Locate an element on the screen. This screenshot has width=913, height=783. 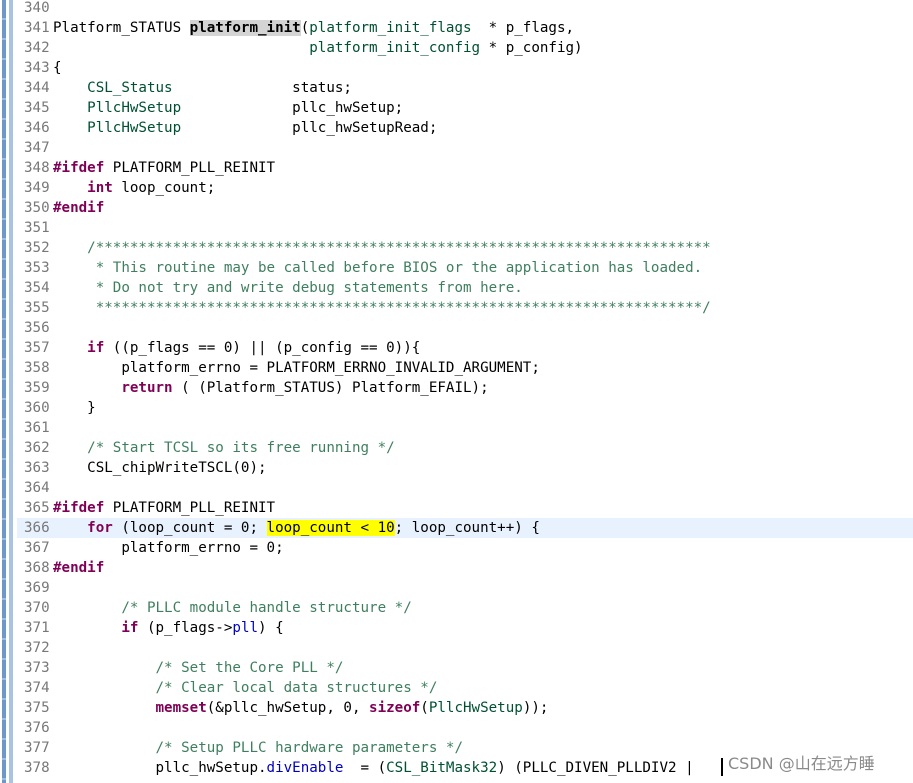
line-number: 354 is located at coordinates (37, 288).